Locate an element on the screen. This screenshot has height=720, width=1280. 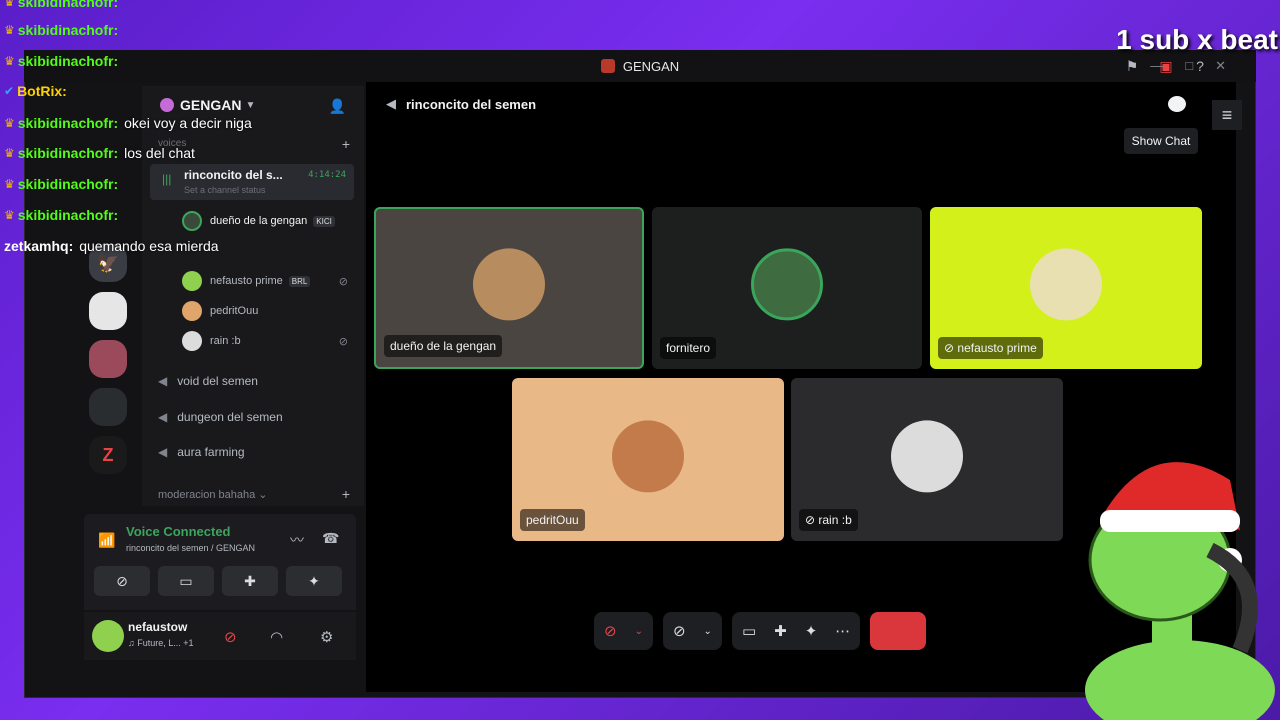
soundboard-icon: ✦ is located at coordinates (811, 631).